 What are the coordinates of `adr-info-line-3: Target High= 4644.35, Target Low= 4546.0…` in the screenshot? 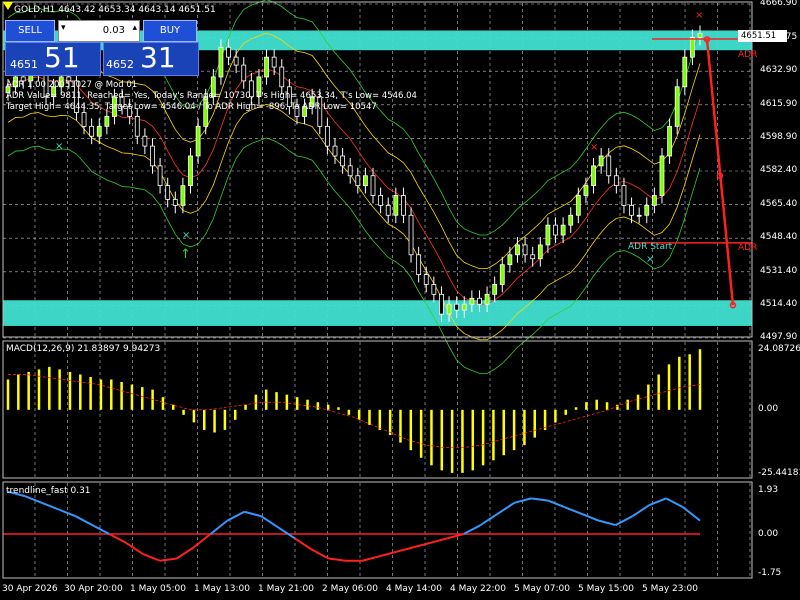 It's located at (191, 107).